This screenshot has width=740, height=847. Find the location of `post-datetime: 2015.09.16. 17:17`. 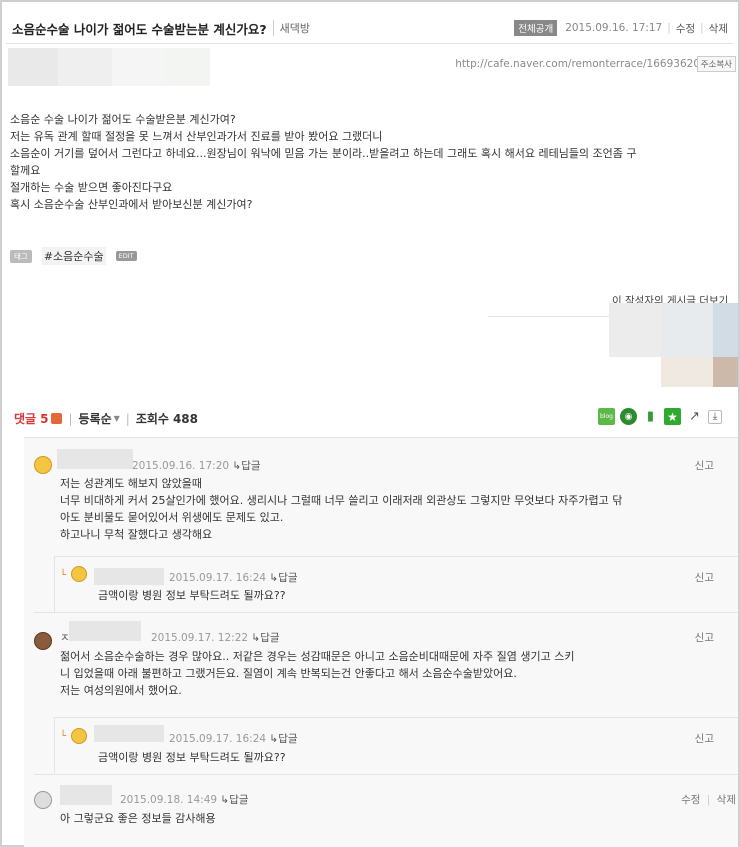

post-datetime: 2015.09.16. 17:17 is located at coordinates (614, 28).